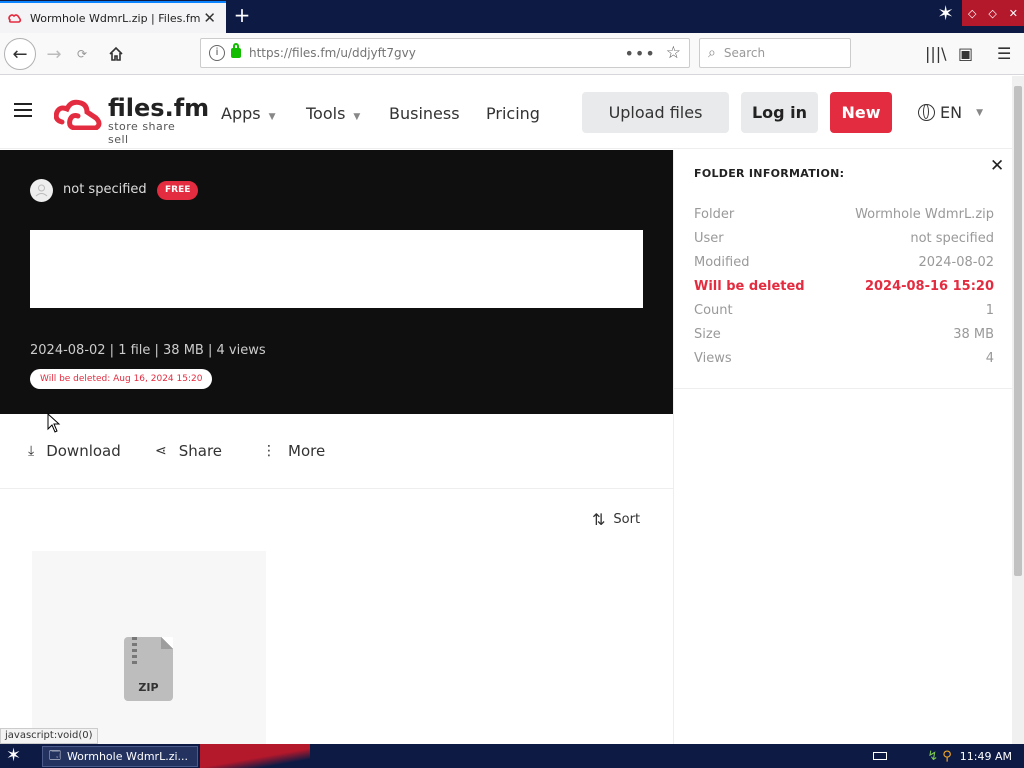  Describe the element at coordinates (929, 286) in the screenshot. I see `info-value: 2024-08-16 15:20` at that location.